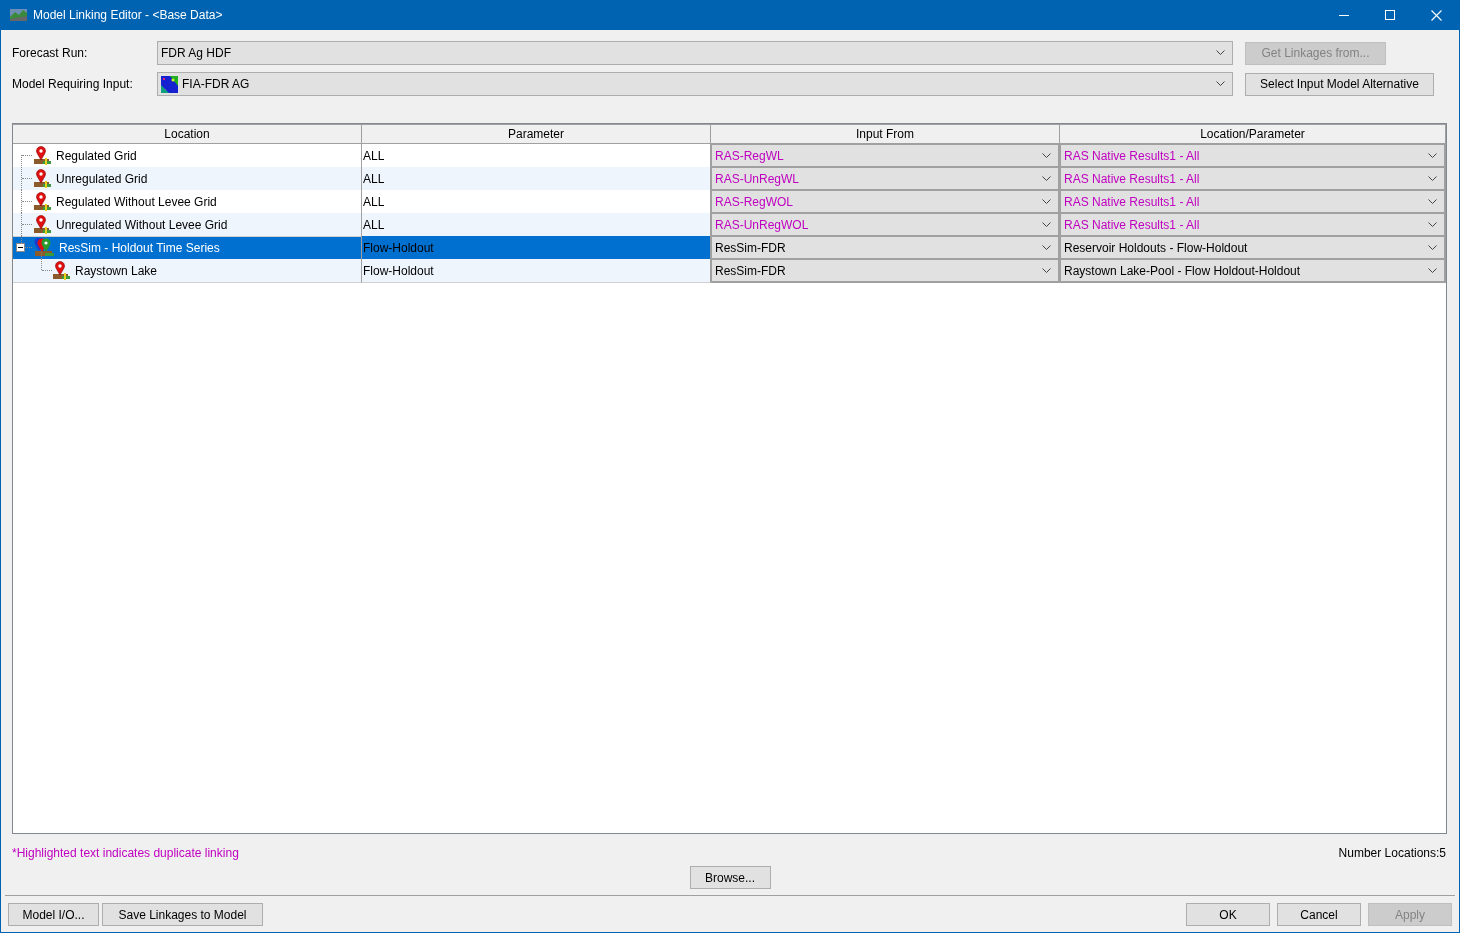  I want to click on forecast-run-label: Forecast Run:, so click(50, 53).